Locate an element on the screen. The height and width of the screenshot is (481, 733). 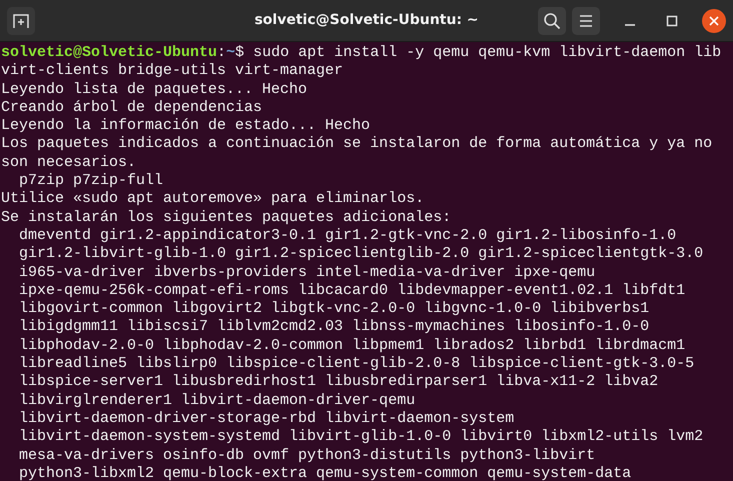
output-line: libspice-server1 libusbredirhost1 libusbredirparser1 libva-x11-2 libva2 is located at coordinates (338, 381).